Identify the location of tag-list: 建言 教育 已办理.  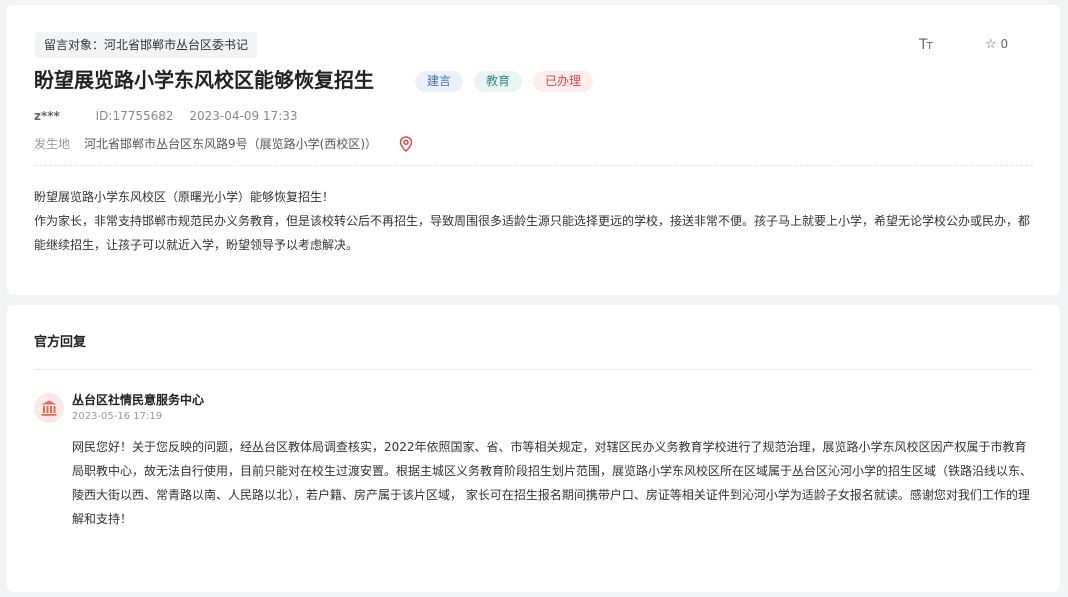
(504, 81).